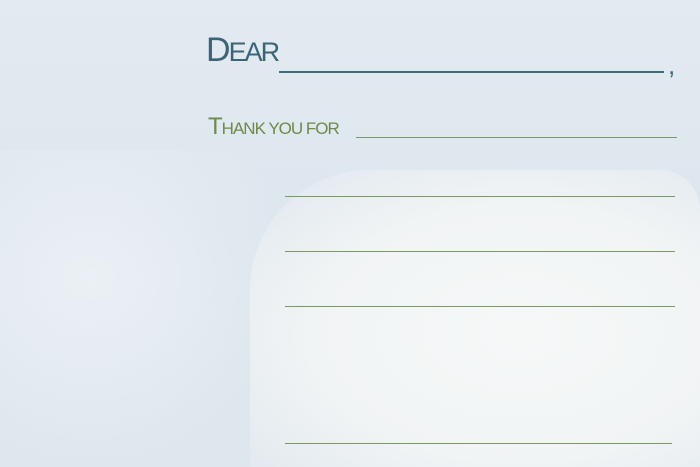  I want to click on greeting-label: DEAR, so click(243, 51).